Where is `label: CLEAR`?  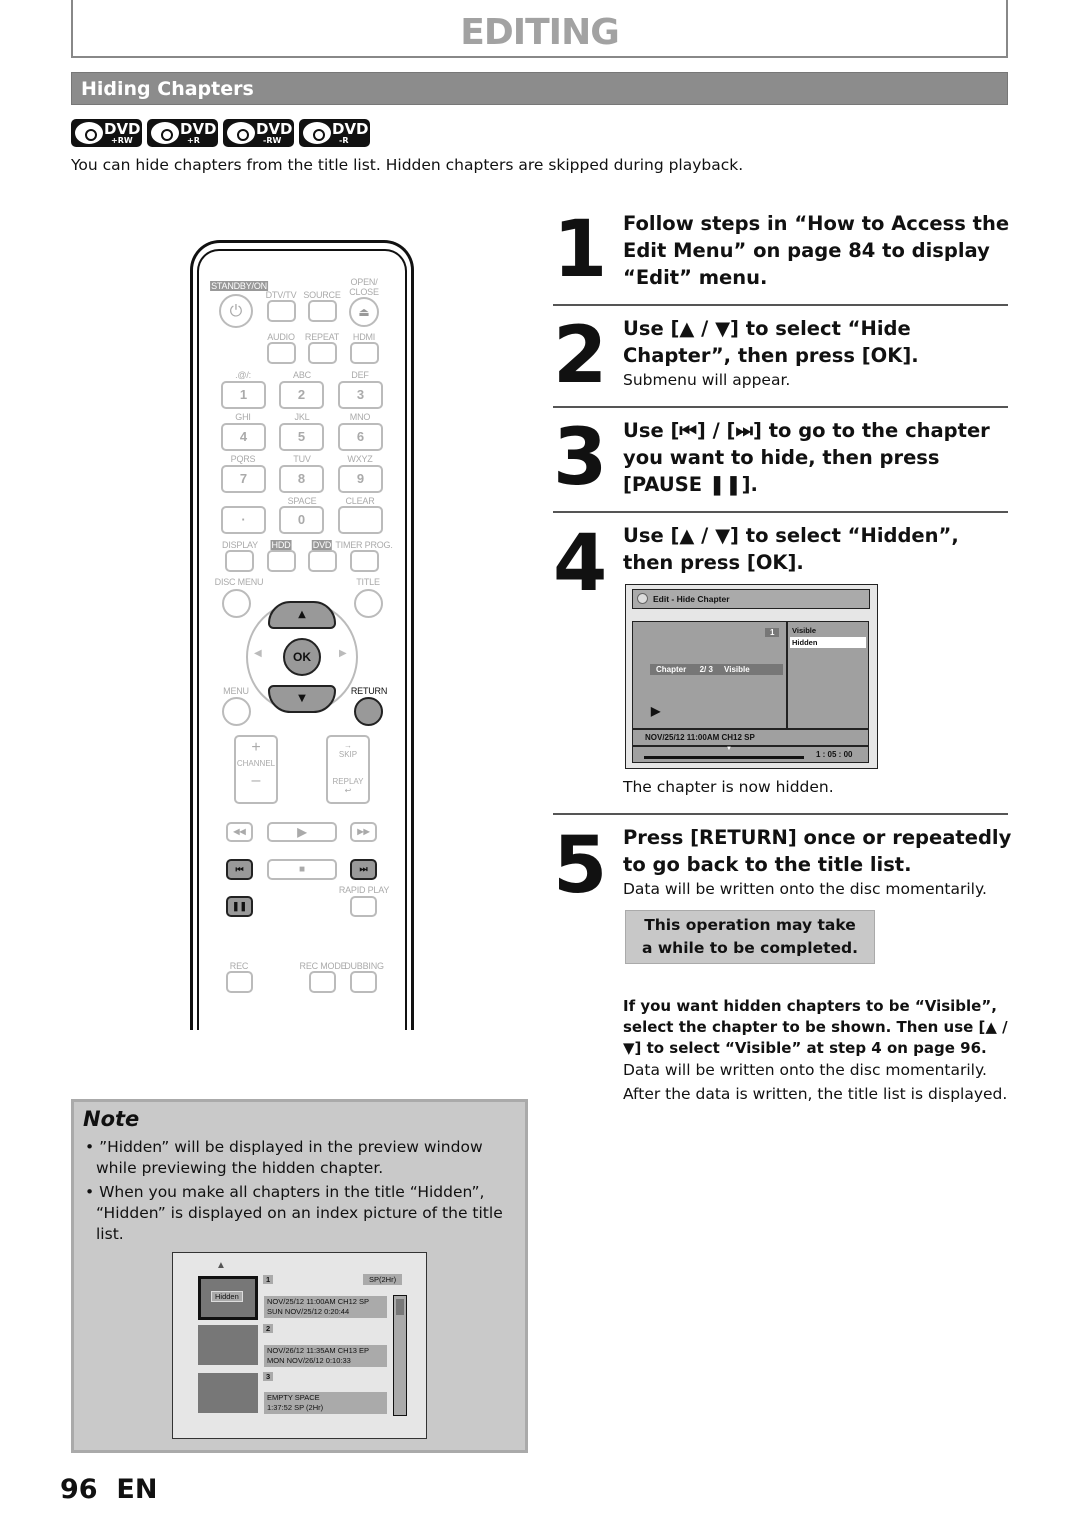 label: CLEAR is located at coordinates (360, 501).